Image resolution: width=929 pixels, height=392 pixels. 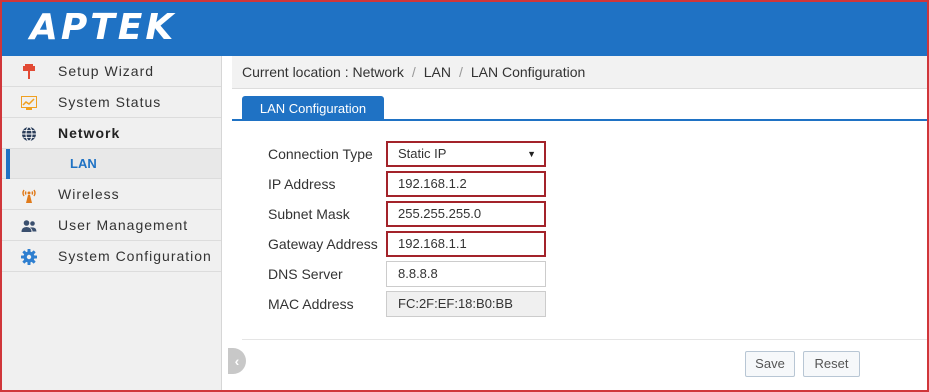 I want to click on gateway-row: Gateway Address 192.168.1.1, so click(x=418, y=243).